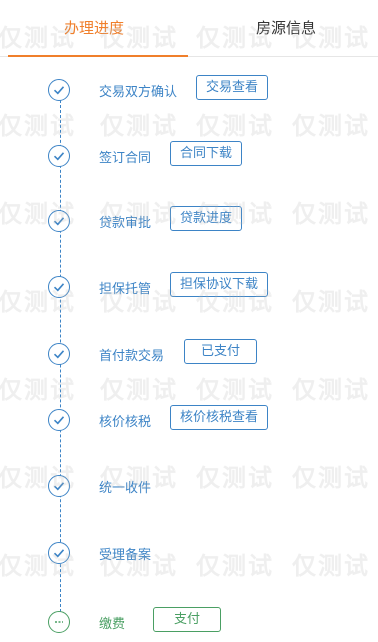 This screenshot has height=642, width=378. I want to click on step-label: 交易双方确认, so click(138, 92).